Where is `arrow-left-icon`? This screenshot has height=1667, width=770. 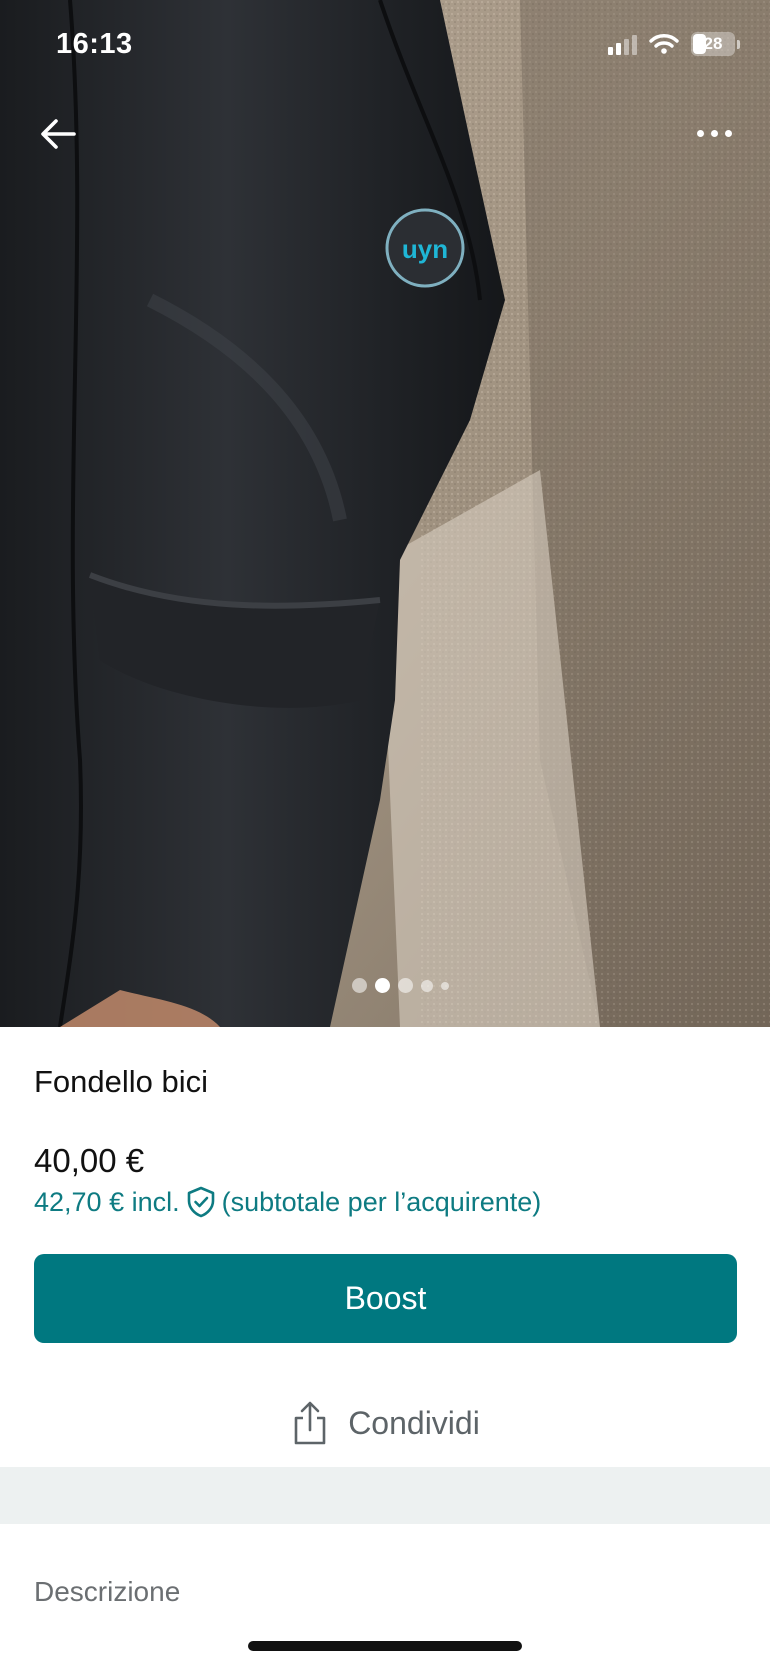
arrow-left-icon is located at coordinates (58, 134).